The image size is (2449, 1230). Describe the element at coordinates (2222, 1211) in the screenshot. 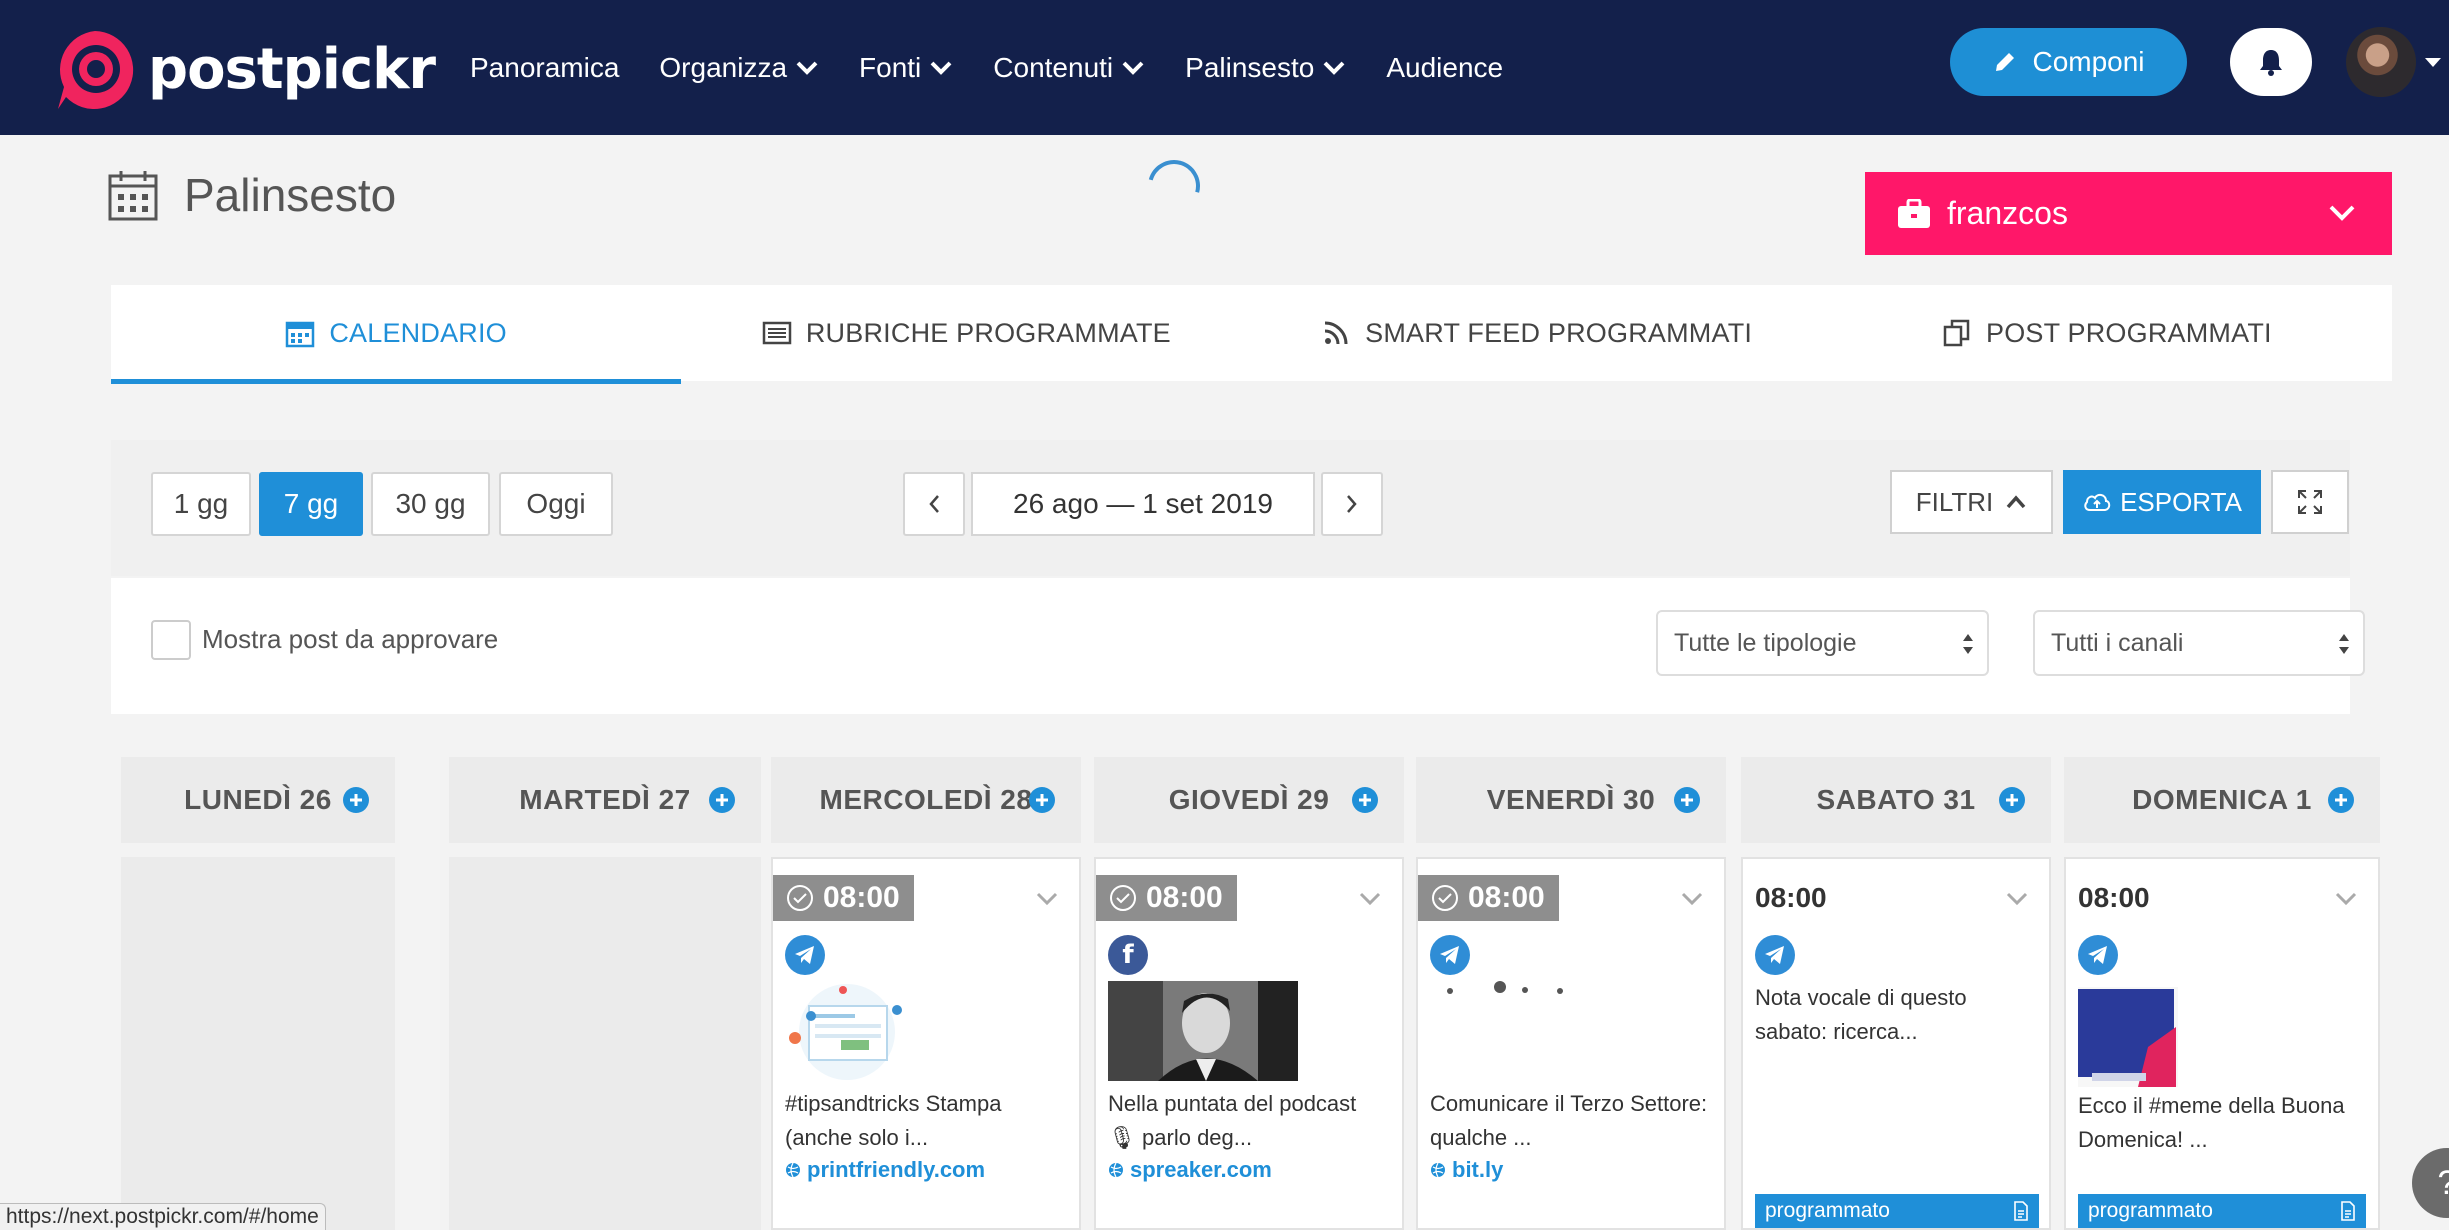

I see `status-badge: programmato` at that location.